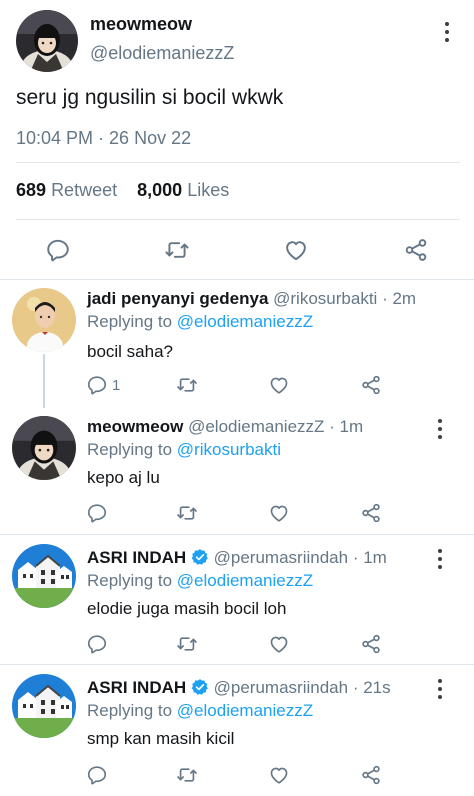  I want to click on replying-to-handle: @rikosurbakti, so click(229, 449).